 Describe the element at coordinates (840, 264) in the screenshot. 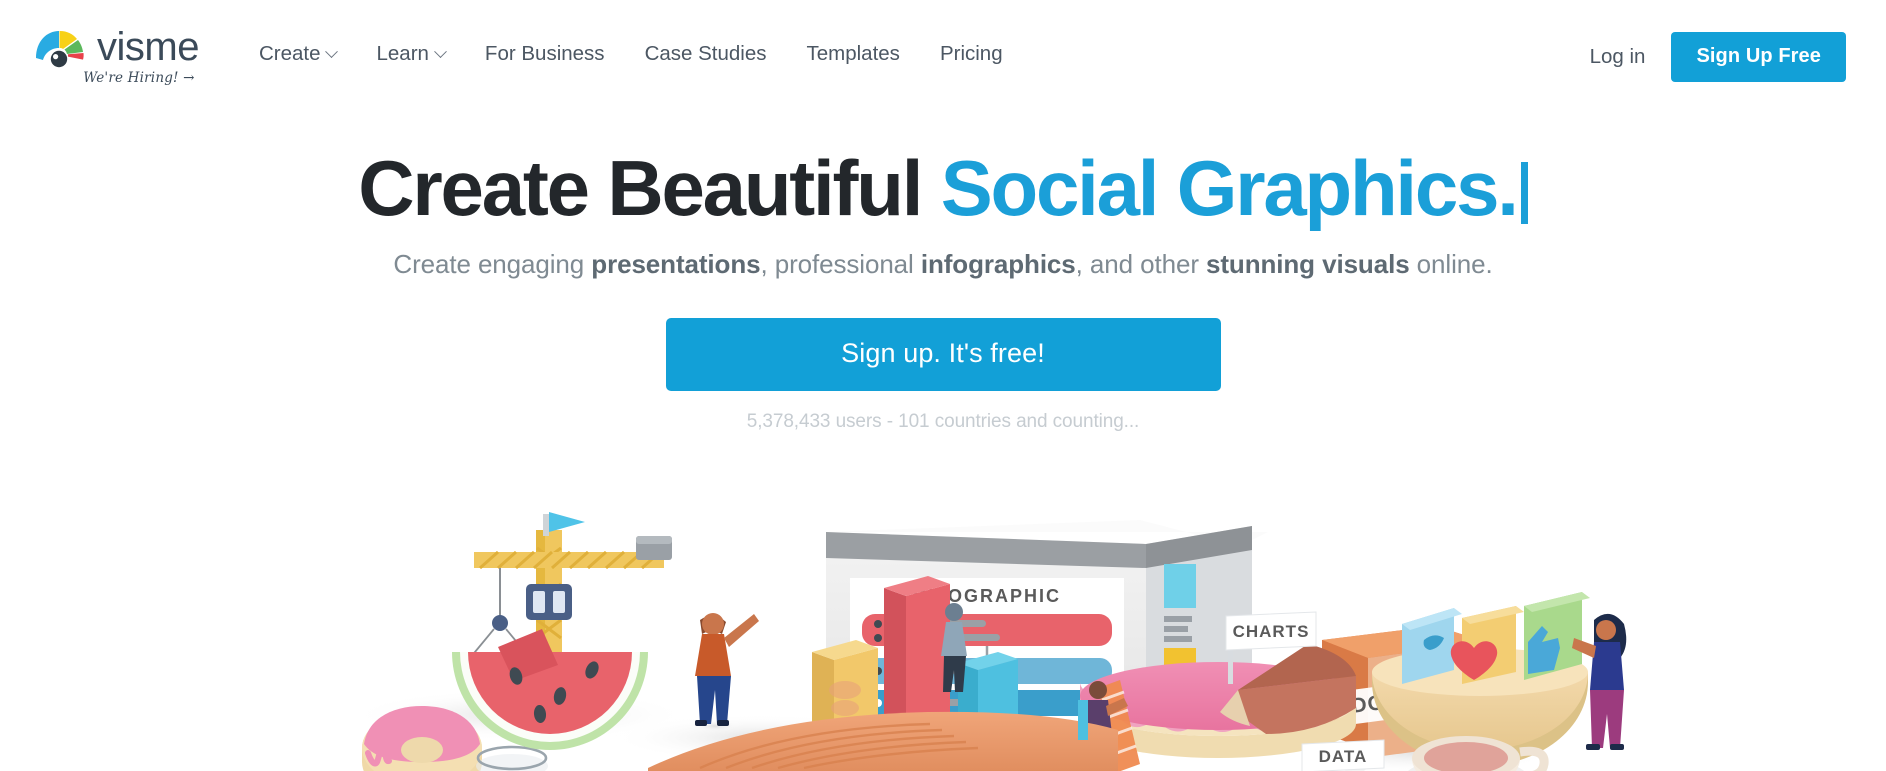

I see `subhead-part-2: , professional` at that location.